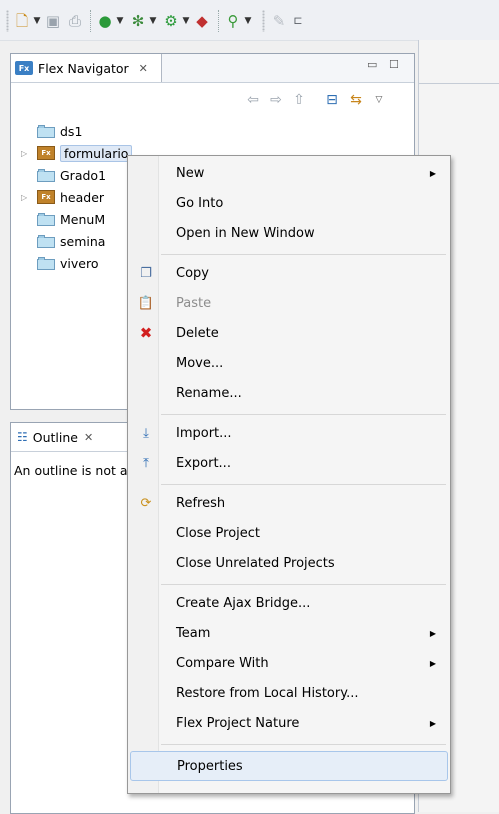 The height and width of the screenshot is (814, 499). What do you see at coordinates (289, 333) in the screenshot?
I see `menu-item-delete: ✖ Delete` at bounding box center [289, 333].